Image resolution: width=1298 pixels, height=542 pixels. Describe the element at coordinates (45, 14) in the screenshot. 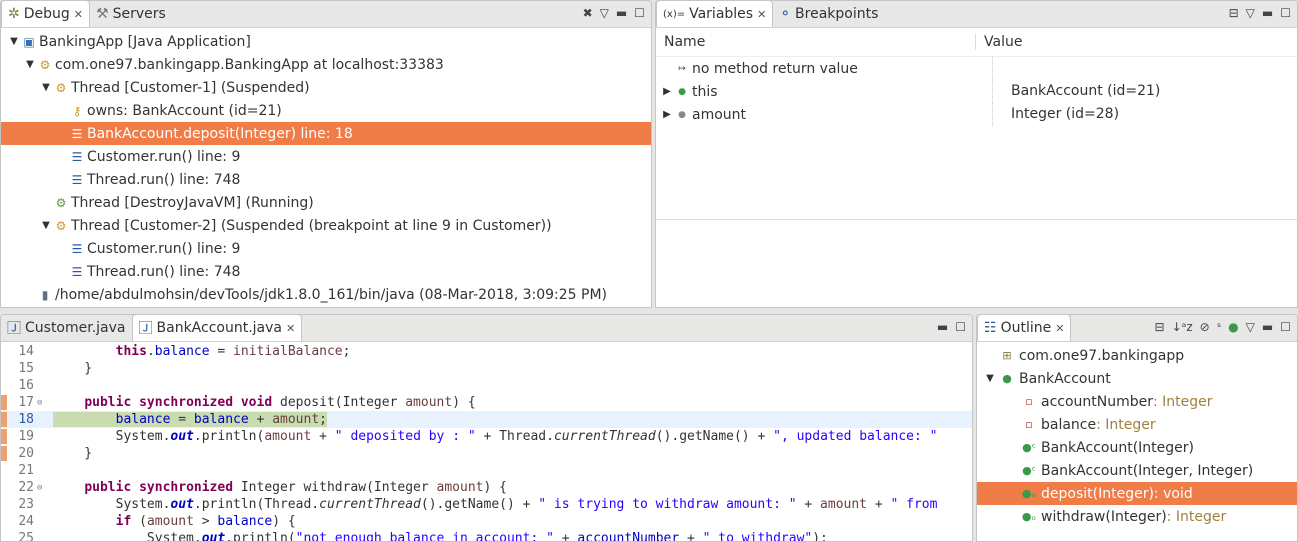

I see `tab-debug: ✲ Debug ✕` at that location.